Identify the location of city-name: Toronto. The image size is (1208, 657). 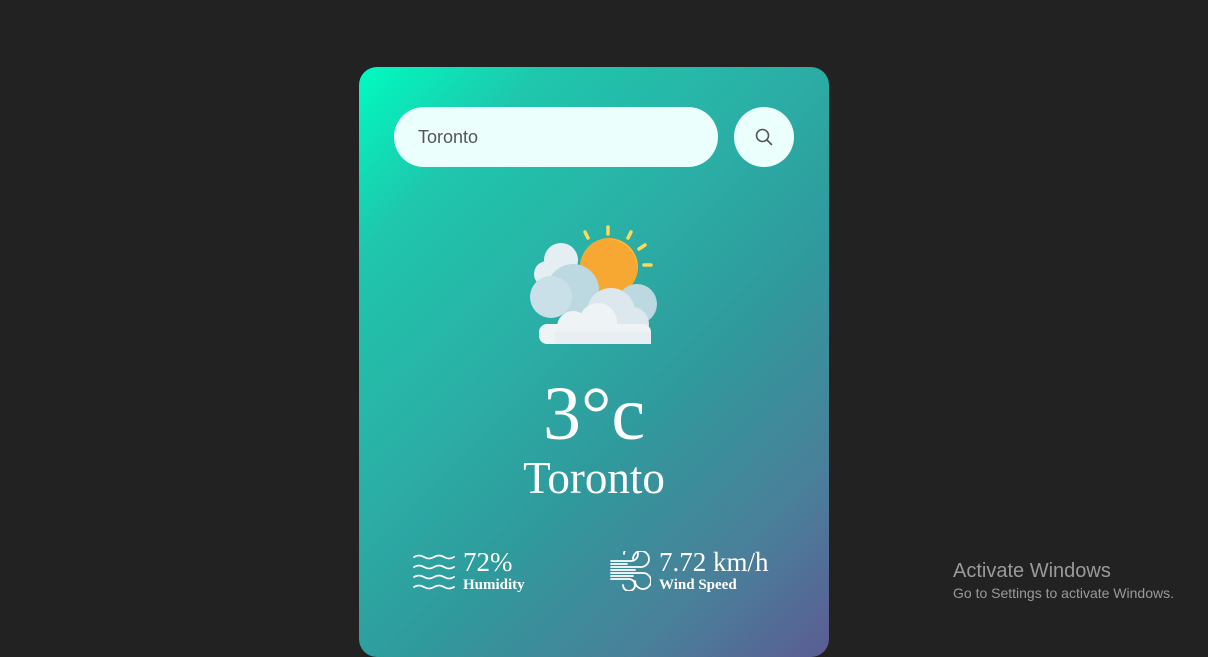
(594, 478).